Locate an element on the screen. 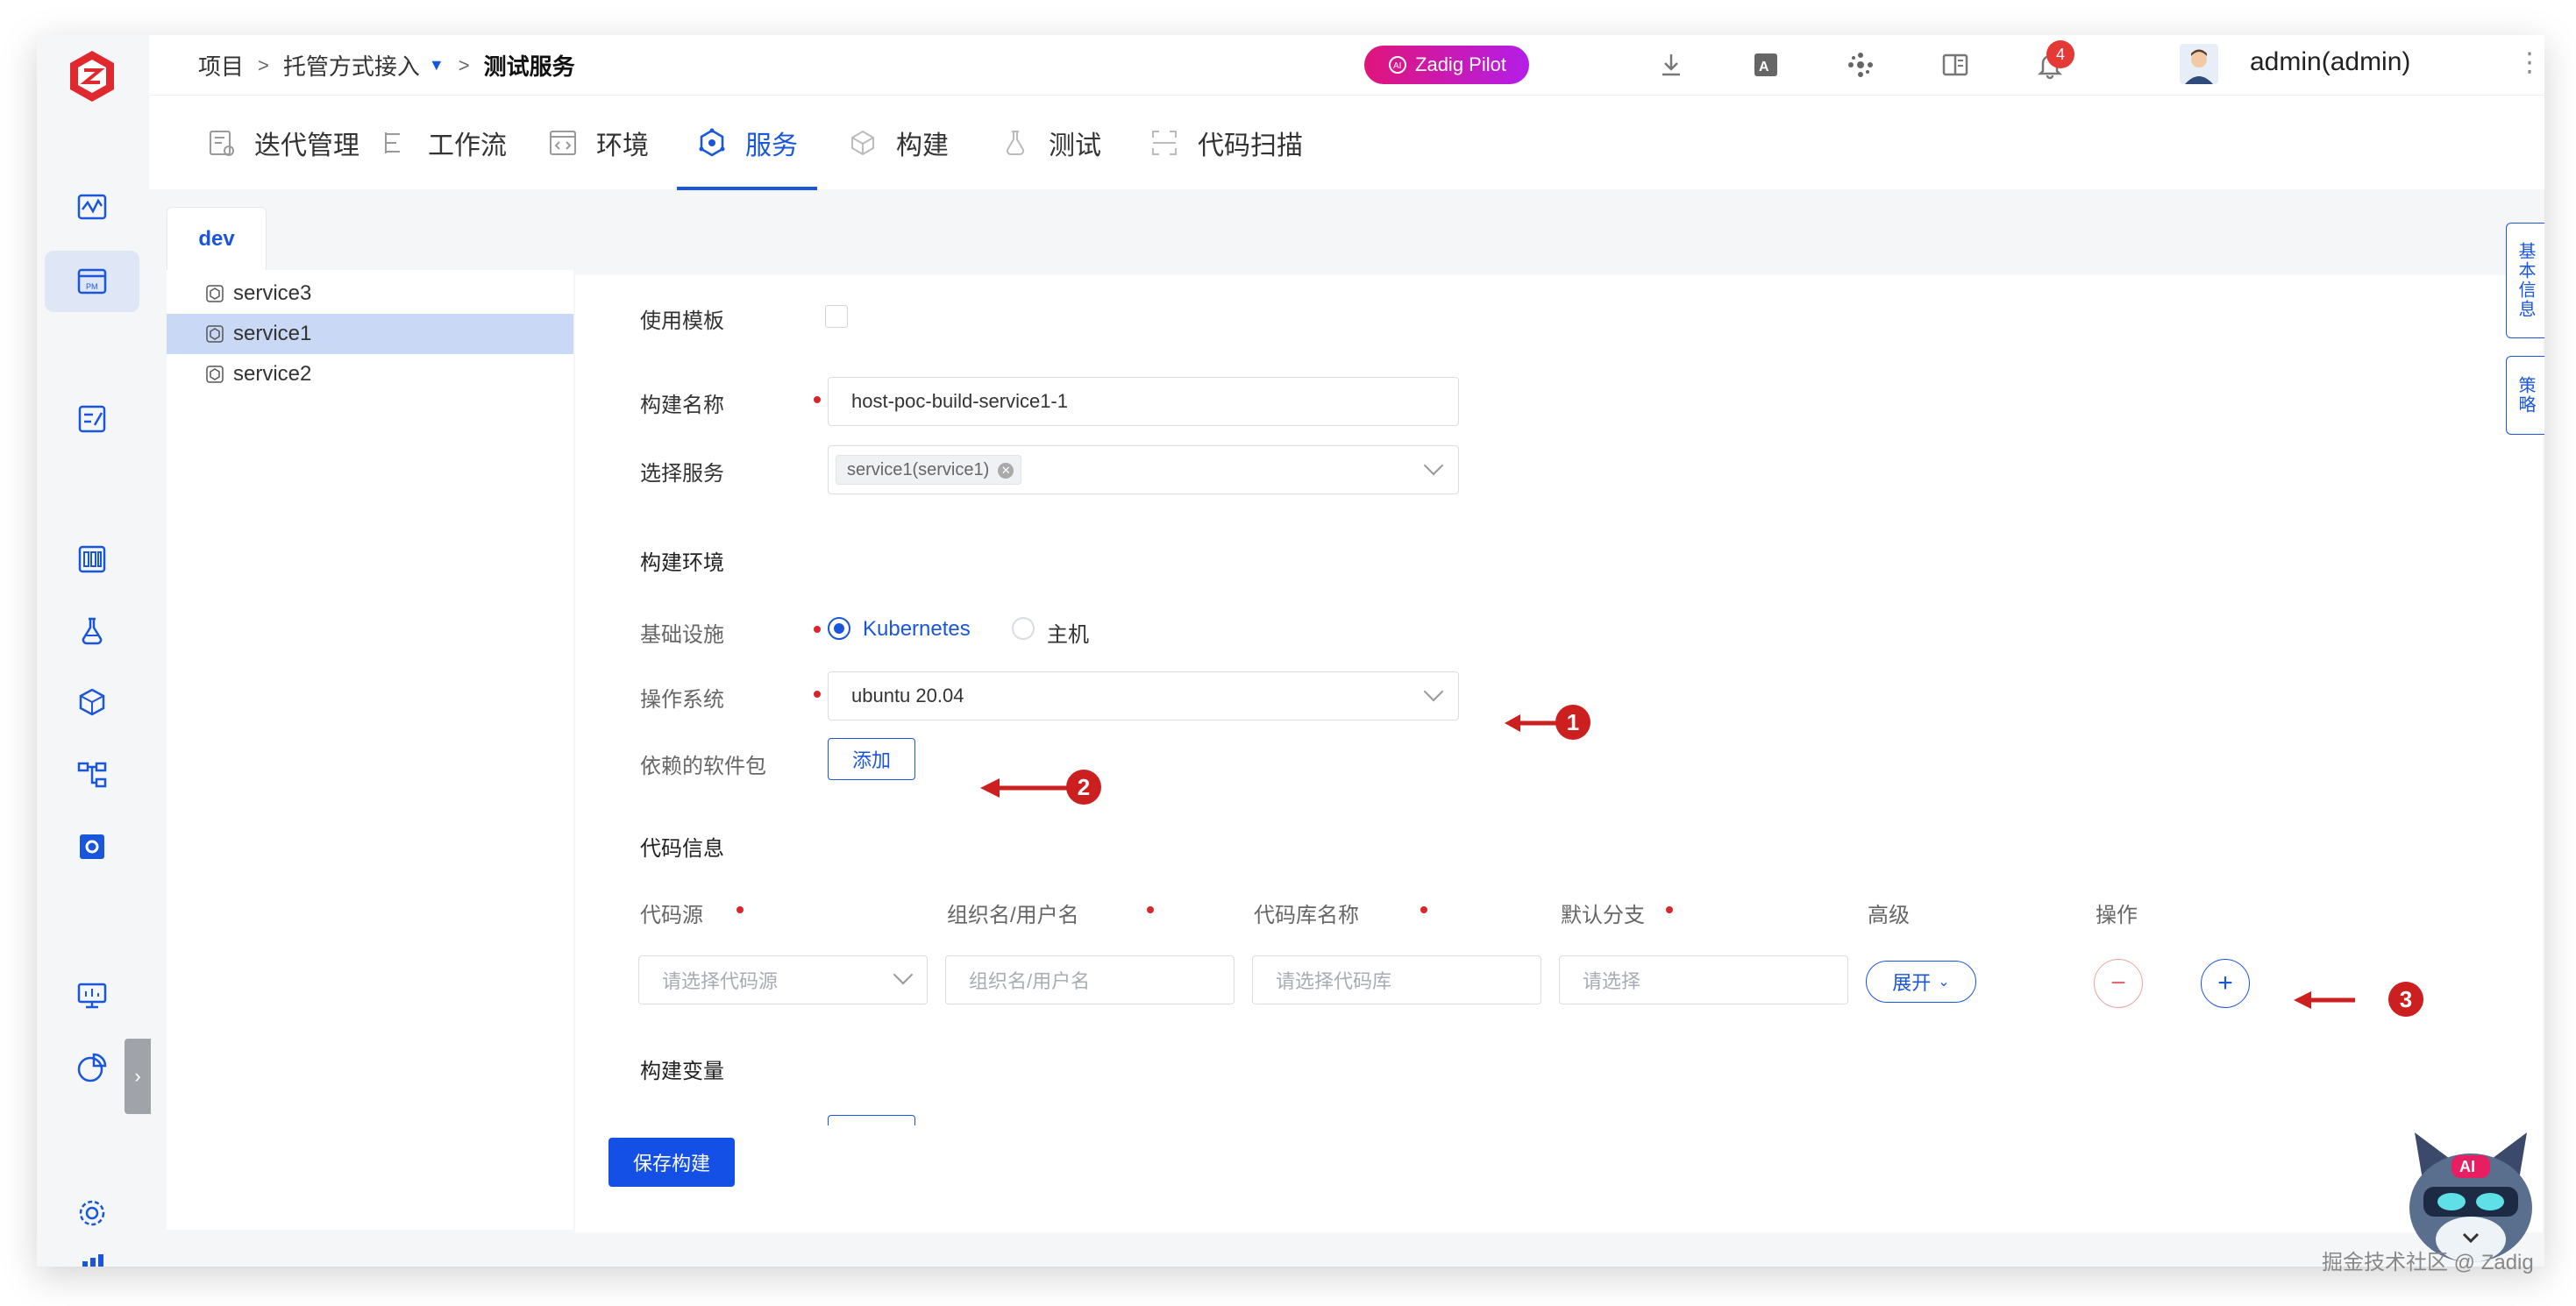  username: admin(admin) is located at coordinates (2330, 62).